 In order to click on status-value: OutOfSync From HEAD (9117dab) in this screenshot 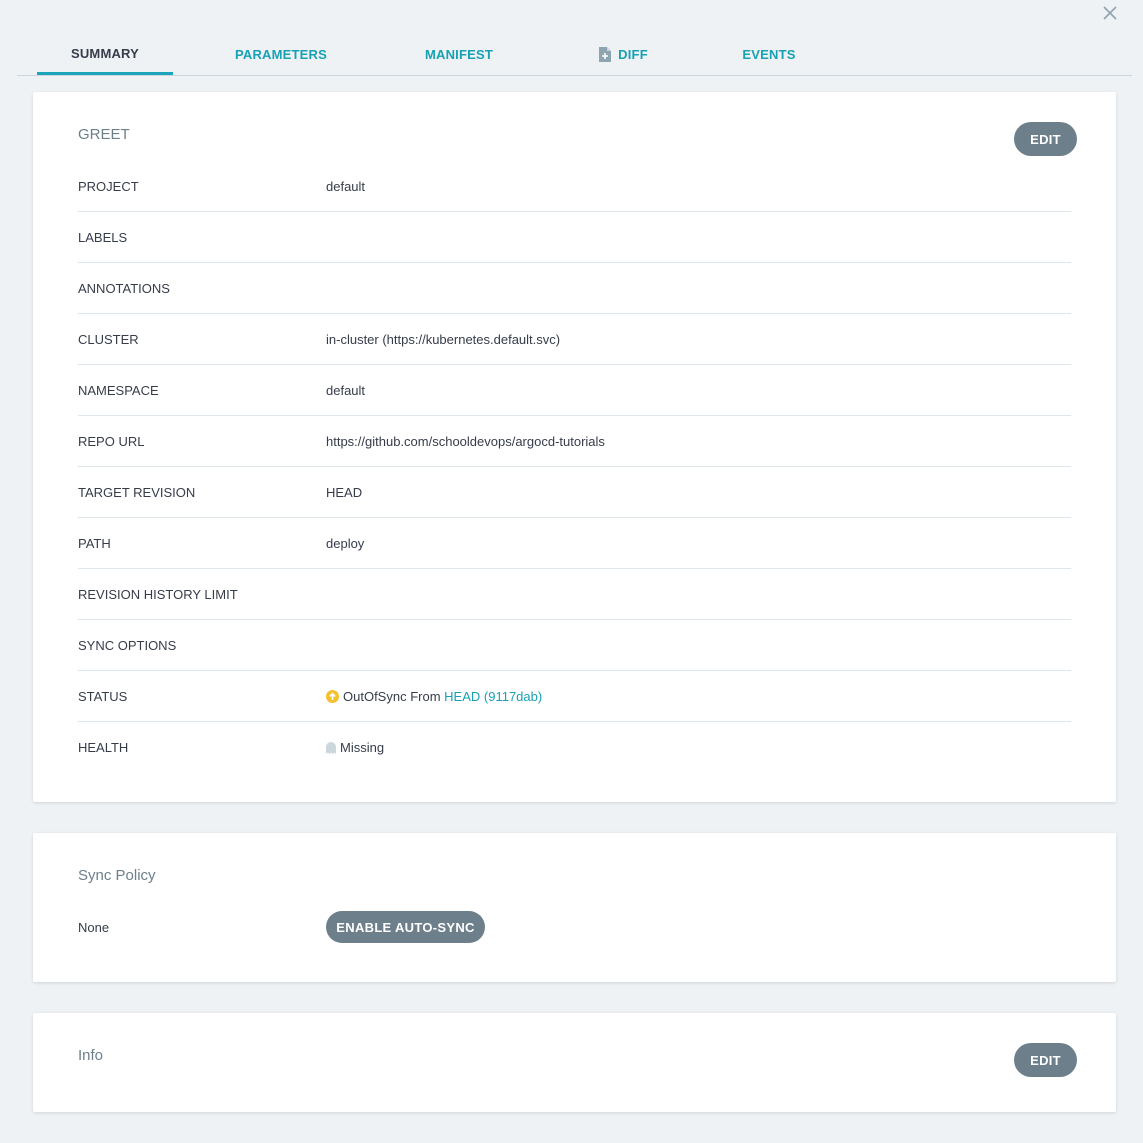, I will do `click(434, 696)`.